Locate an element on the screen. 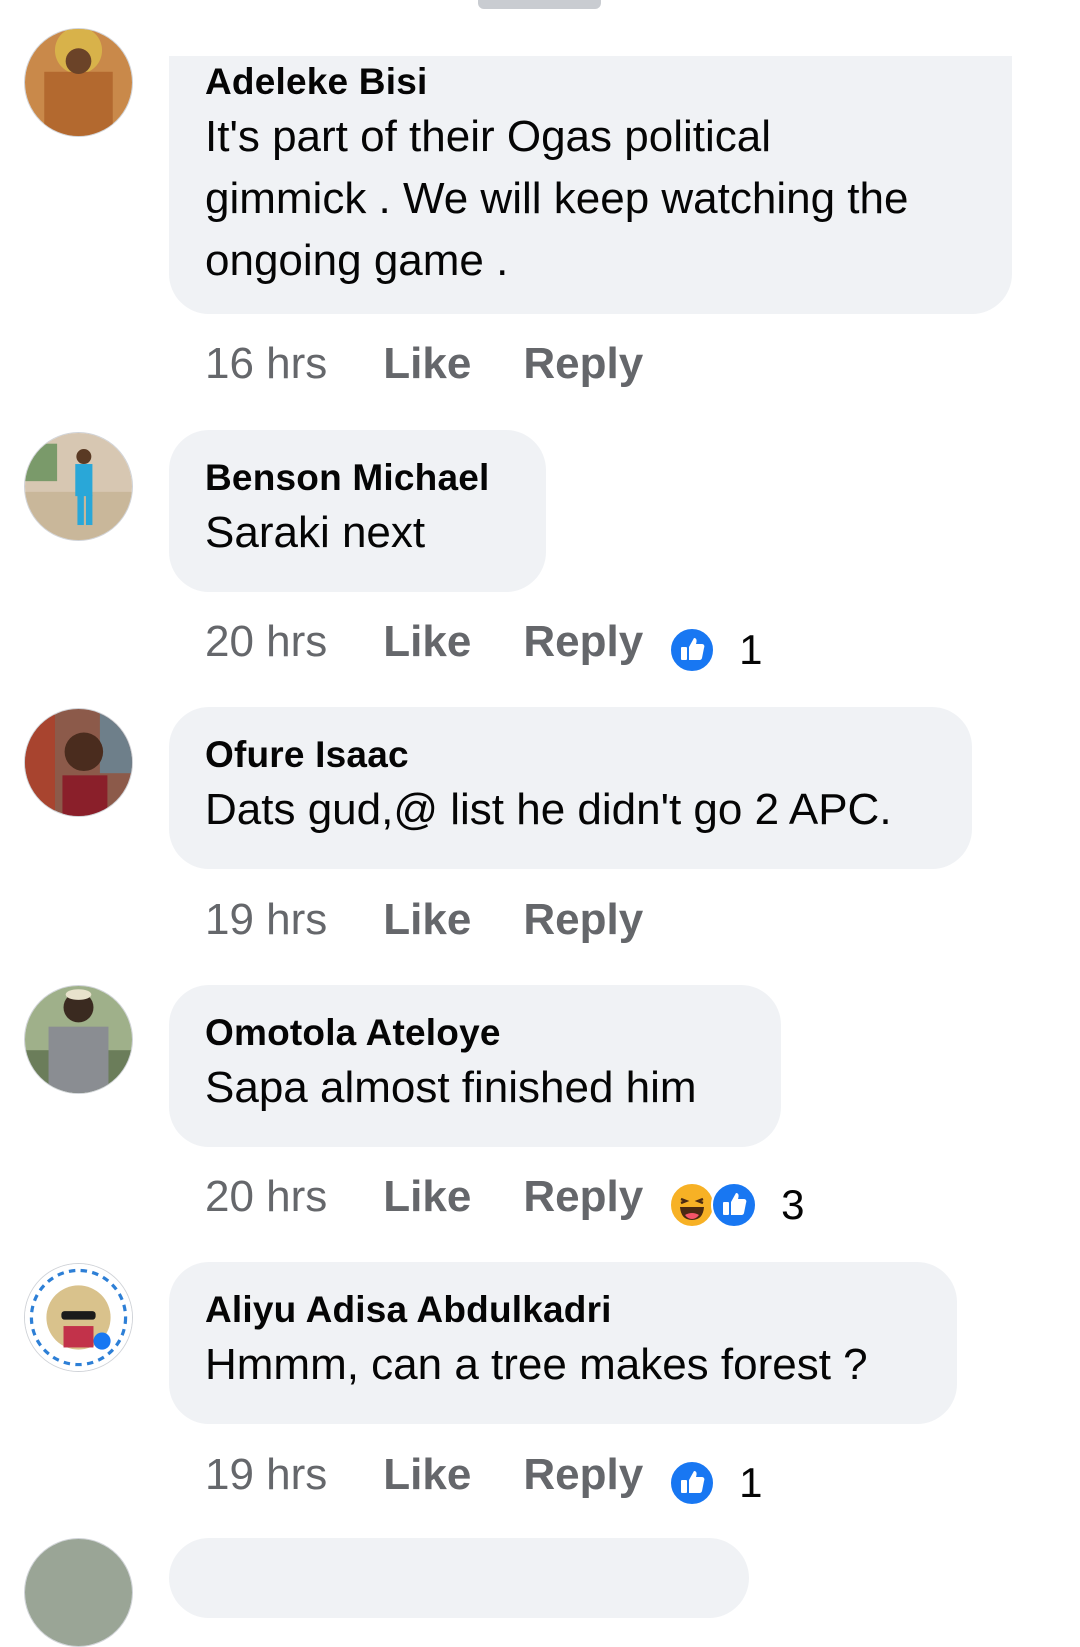  comment-bubble: Benson Michael Saraki next is located at coordinates (357, 511).